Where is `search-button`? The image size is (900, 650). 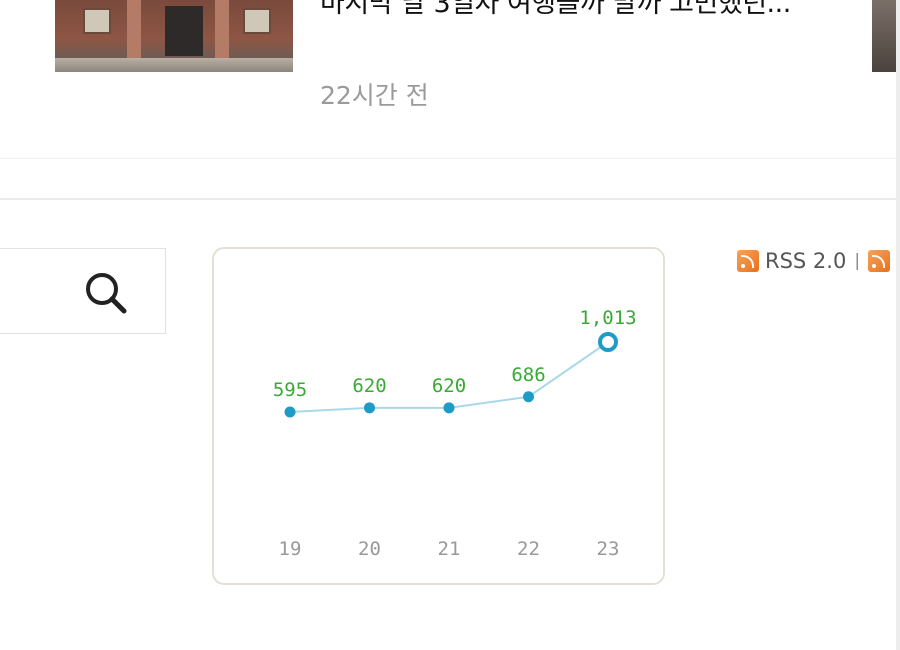 search-button is located at coordinates (106, 293).